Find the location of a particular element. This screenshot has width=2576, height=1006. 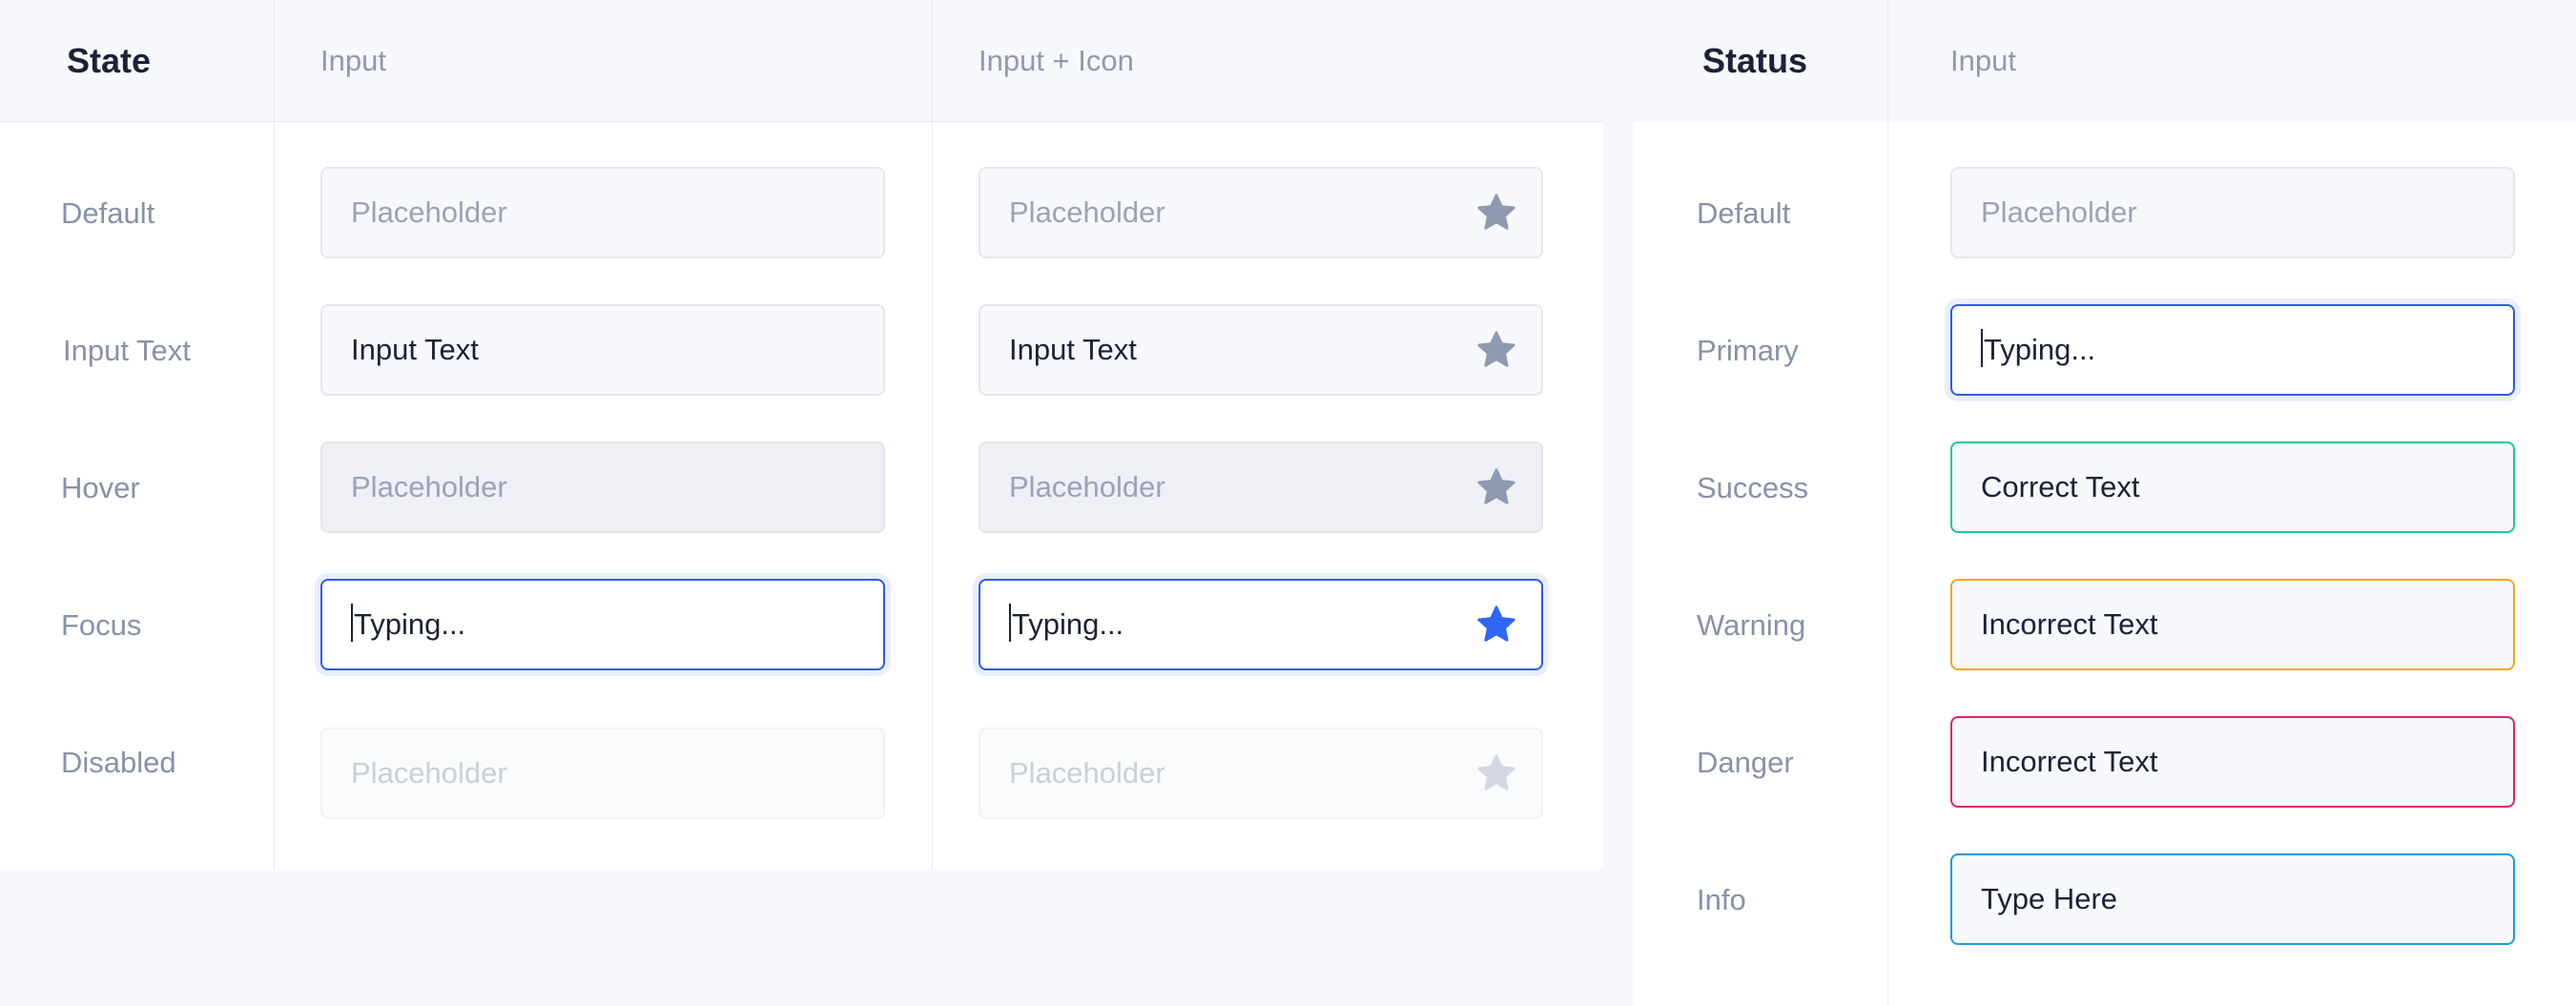

input-disabled: Placeholder is located at coordinates (602, 773).